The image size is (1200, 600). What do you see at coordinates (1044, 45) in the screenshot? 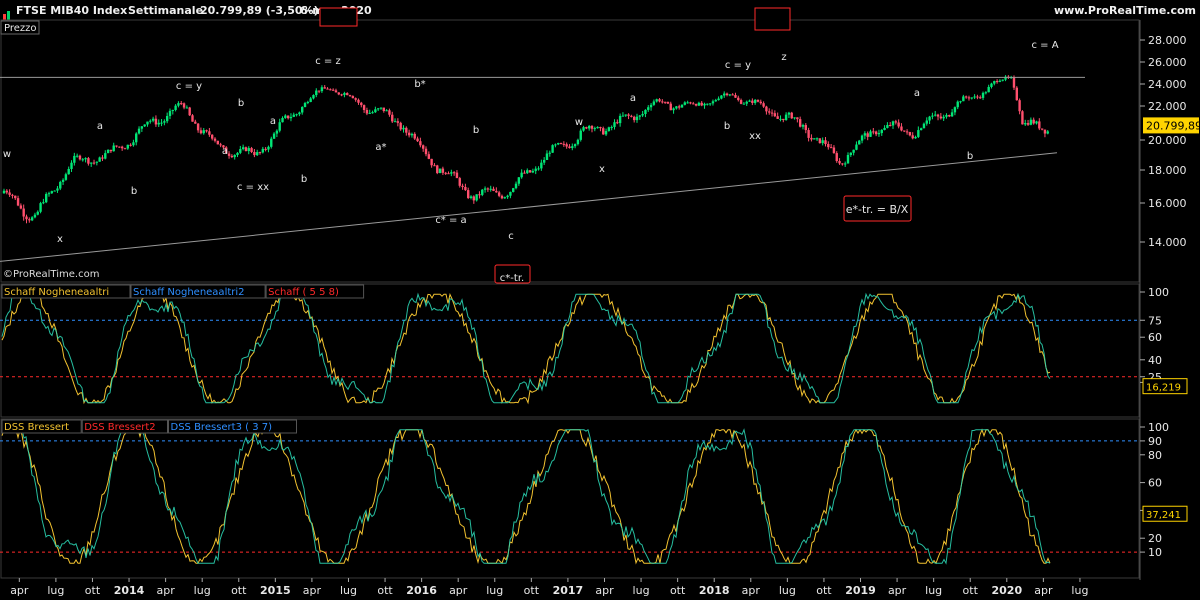
I see `wave-label: c = A` at bounding box center [1044, 45].